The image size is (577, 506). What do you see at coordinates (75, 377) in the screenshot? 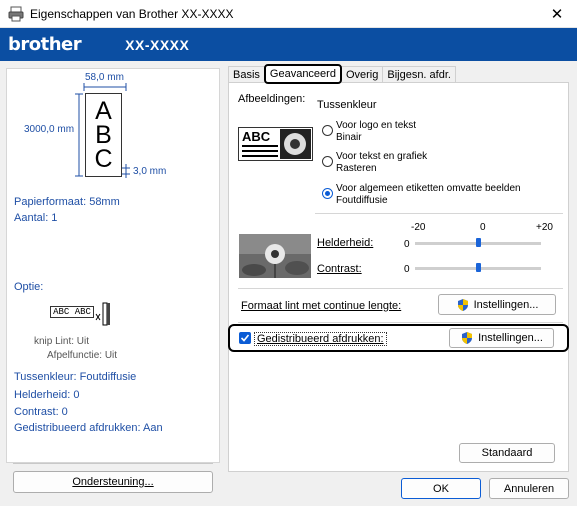
I see `halftone-summary: Tussenkleur: Foutdiffusie` at bounding box center [75, 377].